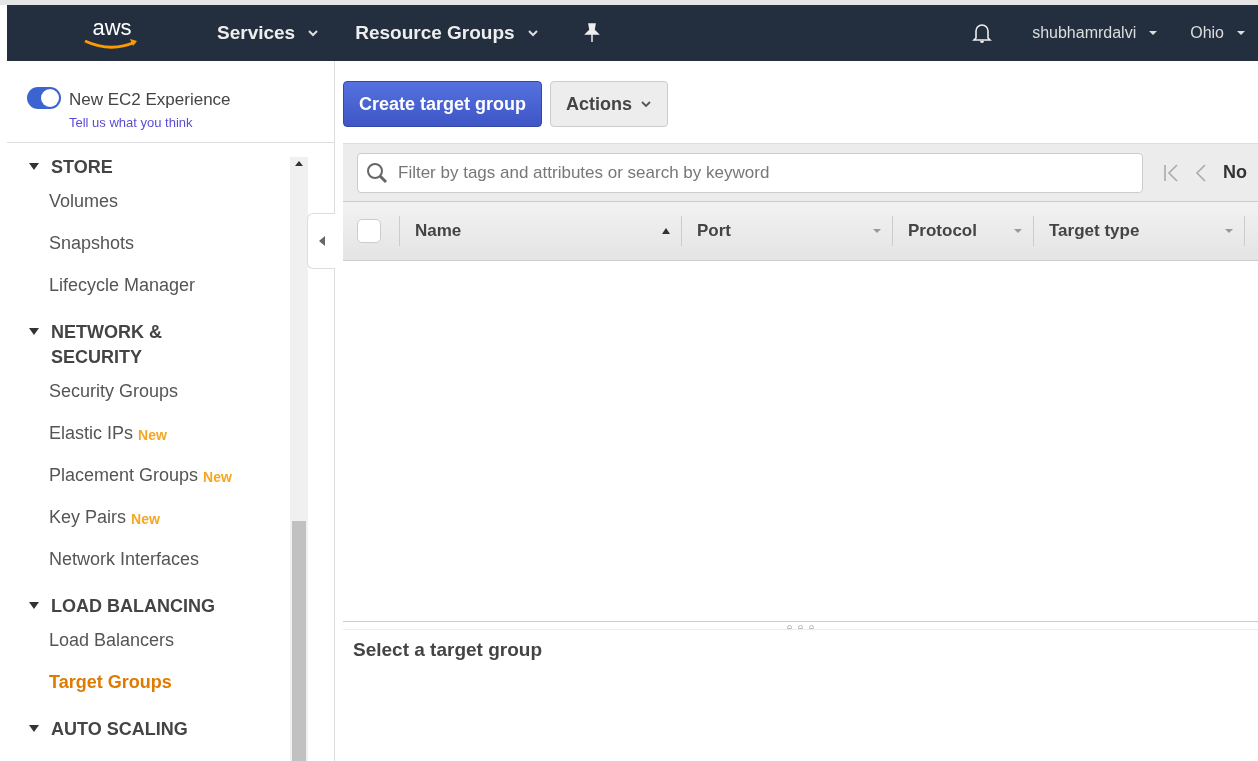  Describe the element at coordinates (540, 231) in the screenshot. I see `column-header: Name` at that location.